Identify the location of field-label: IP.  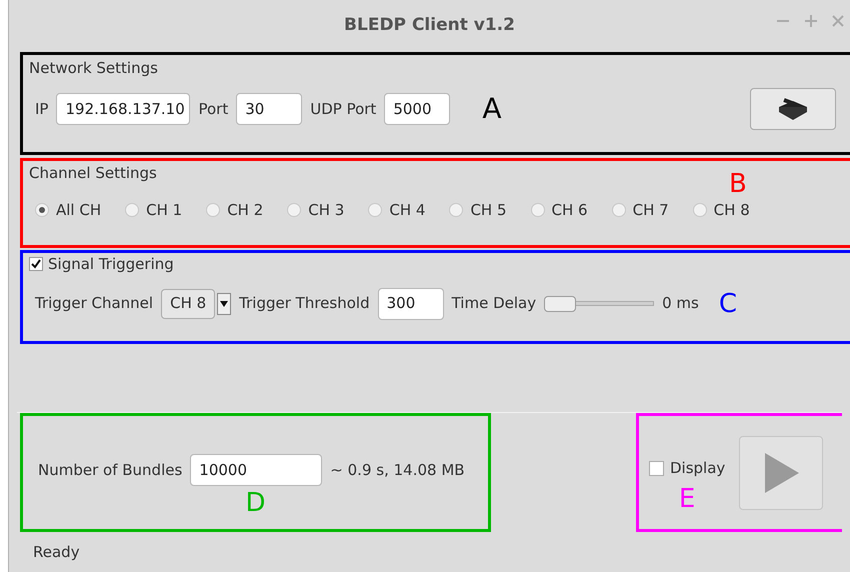
(41, 109).